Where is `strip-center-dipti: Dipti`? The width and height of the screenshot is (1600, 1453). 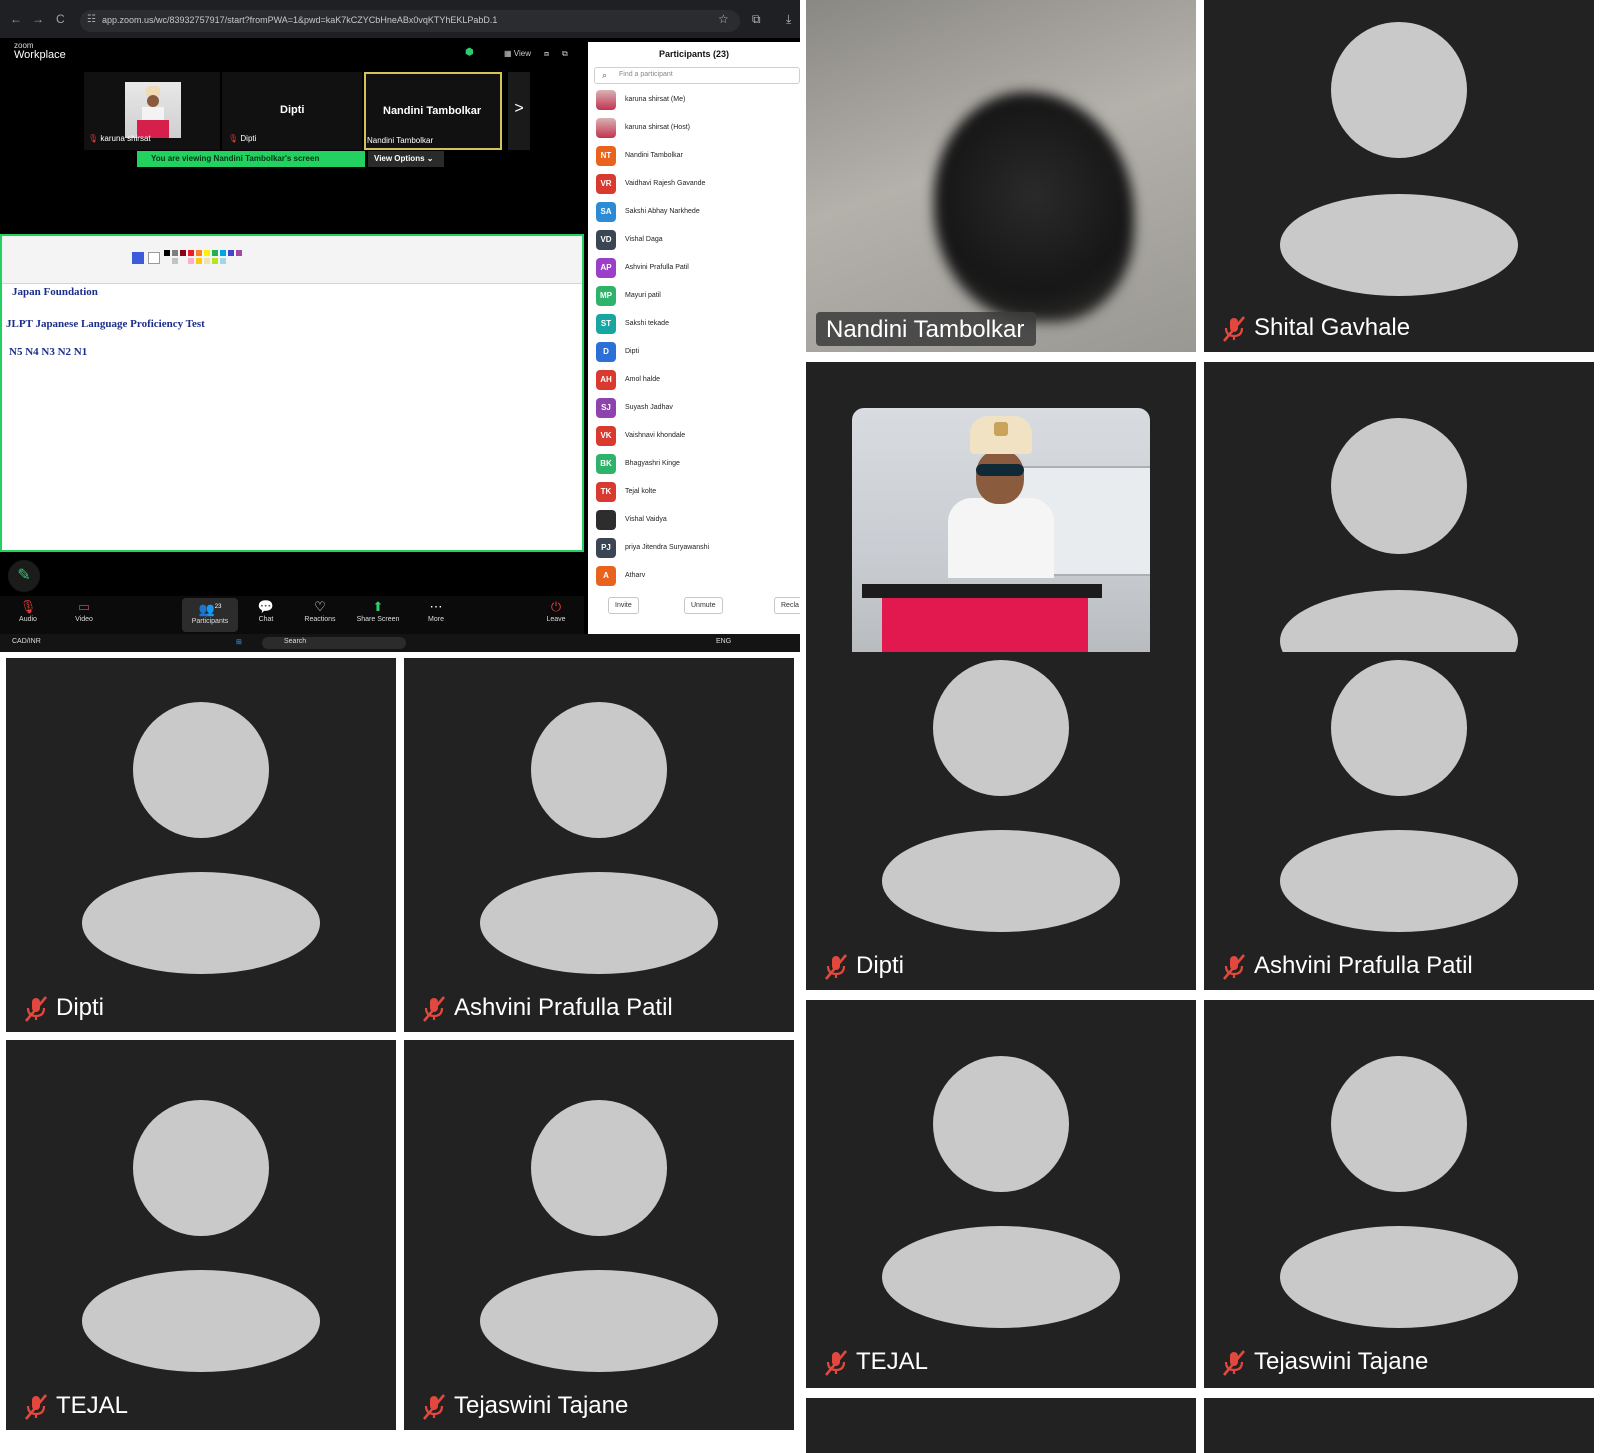
strip-center-dipti: Dipti is located at coordinates (292, 110).